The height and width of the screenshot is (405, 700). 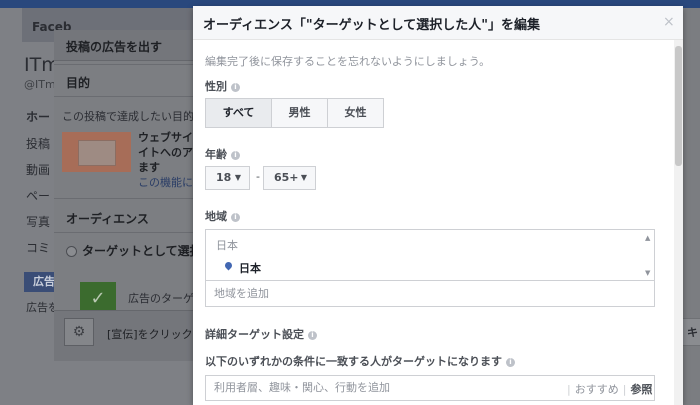 I want to click on scroll-up-icon: ▲, so click(x=647, y=238).